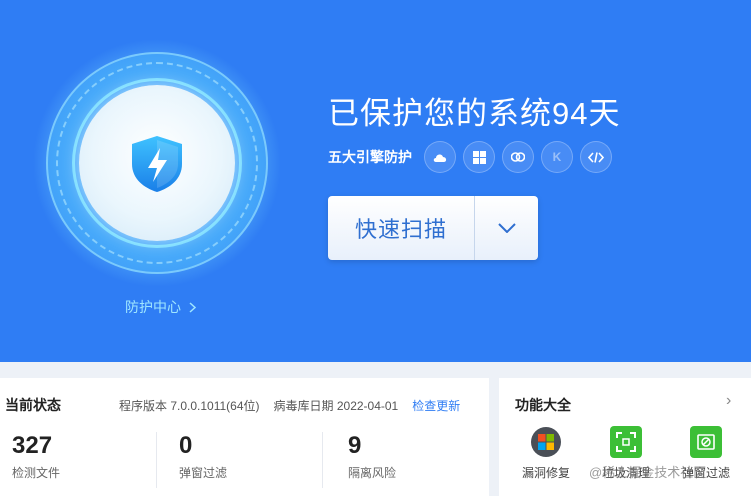  I want to click on stat-label: 隔离风险, so click(372, 473).